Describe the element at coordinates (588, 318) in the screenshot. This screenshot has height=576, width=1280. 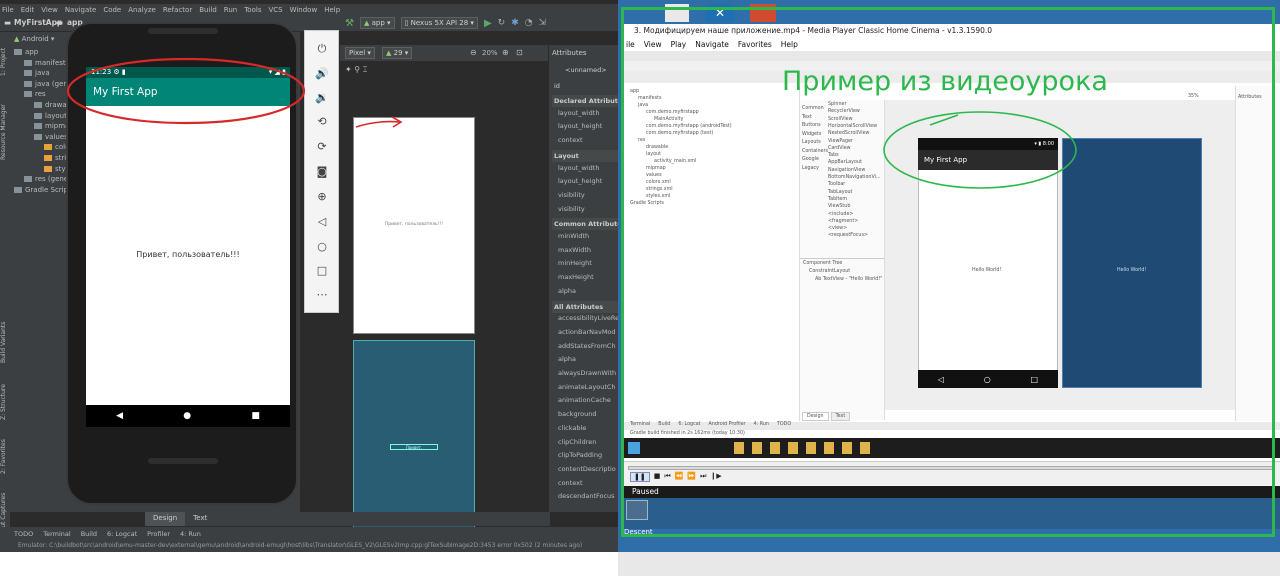
I see `attribute-row: accessibilityLiveRe` at that location.